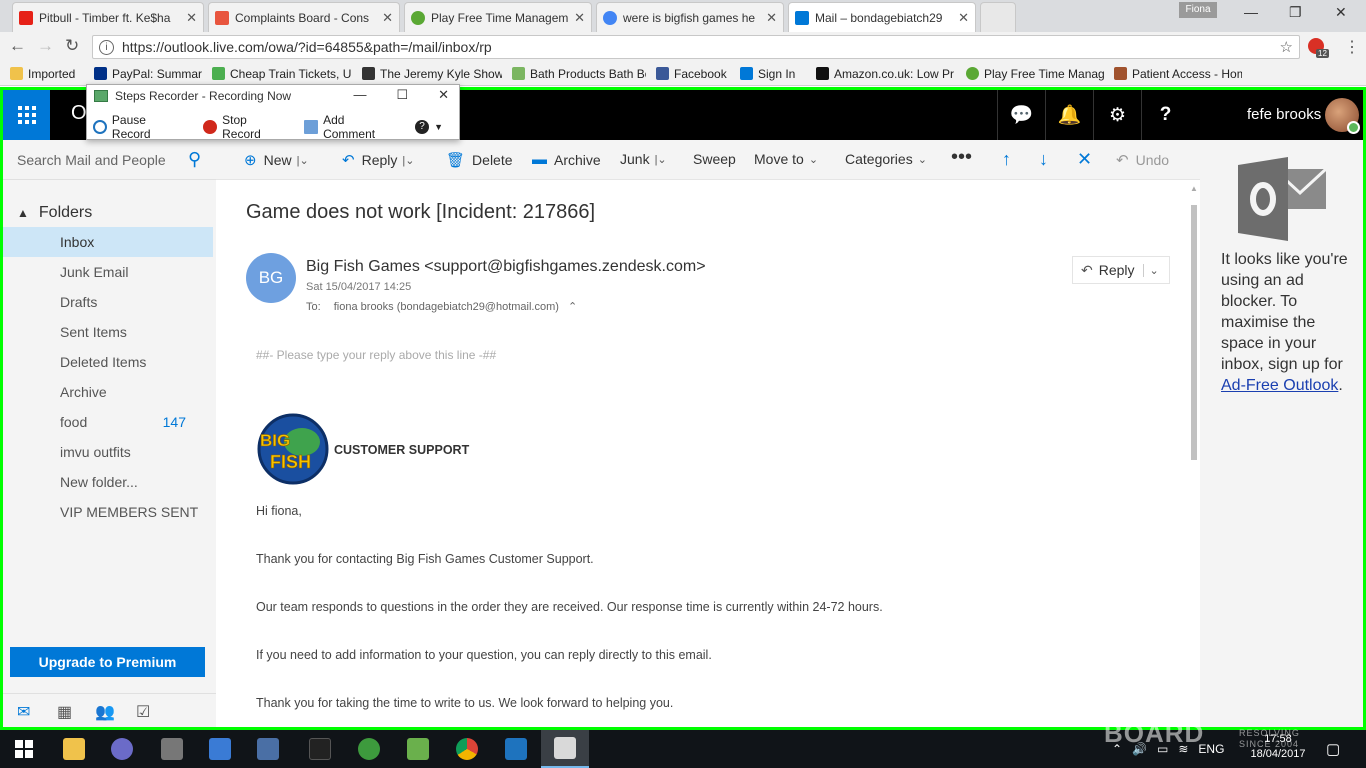 The width and height of the screenshot is (1366, 768). Describe the element at coordinates (467, 749) in the screenshot. I see `taskbar-chrome` at that location.